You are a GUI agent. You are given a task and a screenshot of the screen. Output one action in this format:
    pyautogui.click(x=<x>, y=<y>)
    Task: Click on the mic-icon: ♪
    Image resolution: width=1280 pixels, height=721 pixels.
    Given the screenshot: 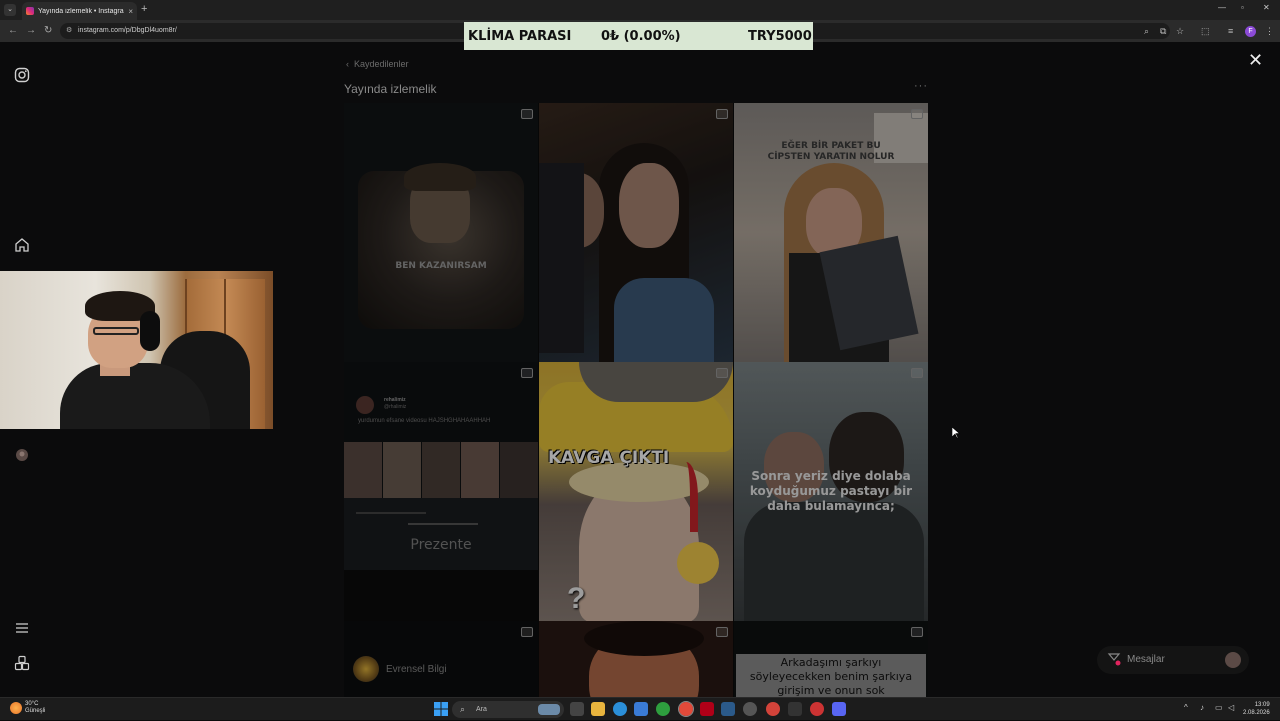 What is the action you would take?
    pyautogui.click(x=1202, y=707)
    